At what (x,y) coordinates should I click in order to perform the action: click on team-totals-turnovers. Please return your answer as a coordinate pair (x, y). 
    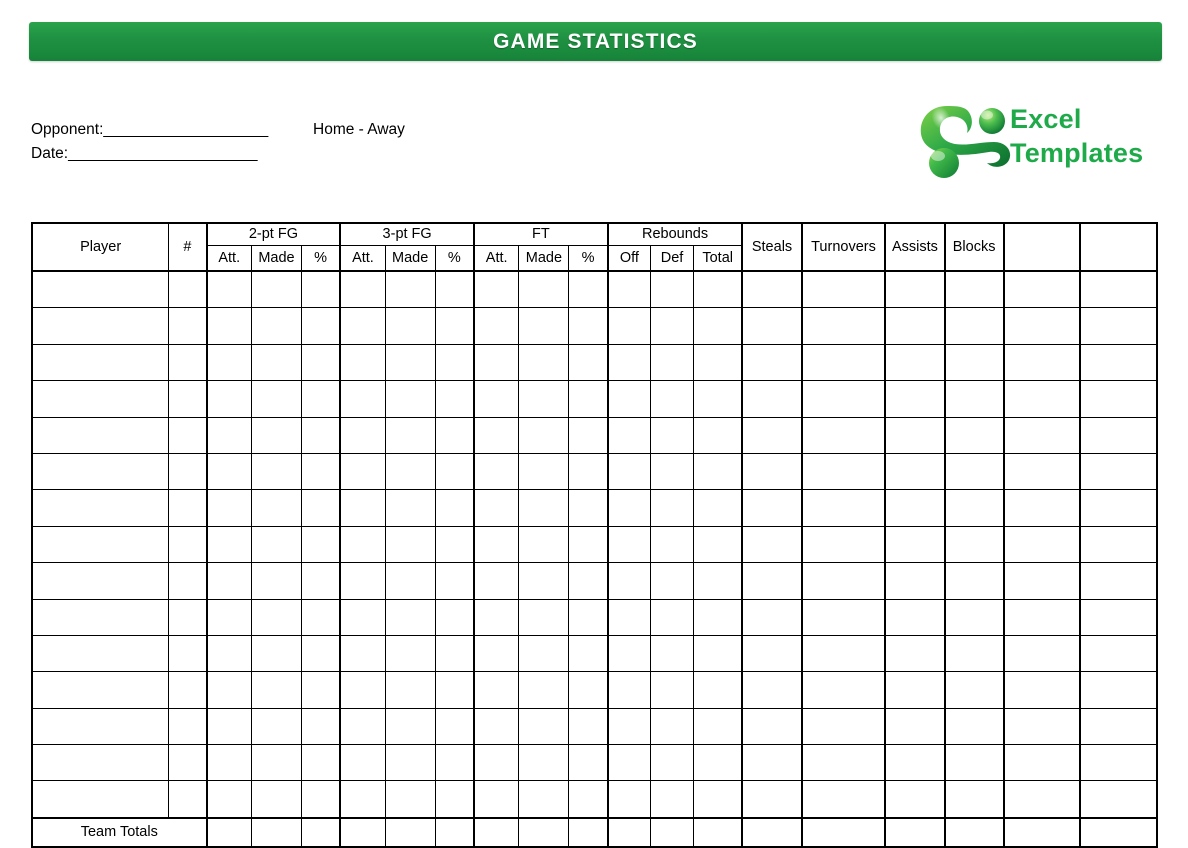
    Looking at the image, I should click on (844, 832).